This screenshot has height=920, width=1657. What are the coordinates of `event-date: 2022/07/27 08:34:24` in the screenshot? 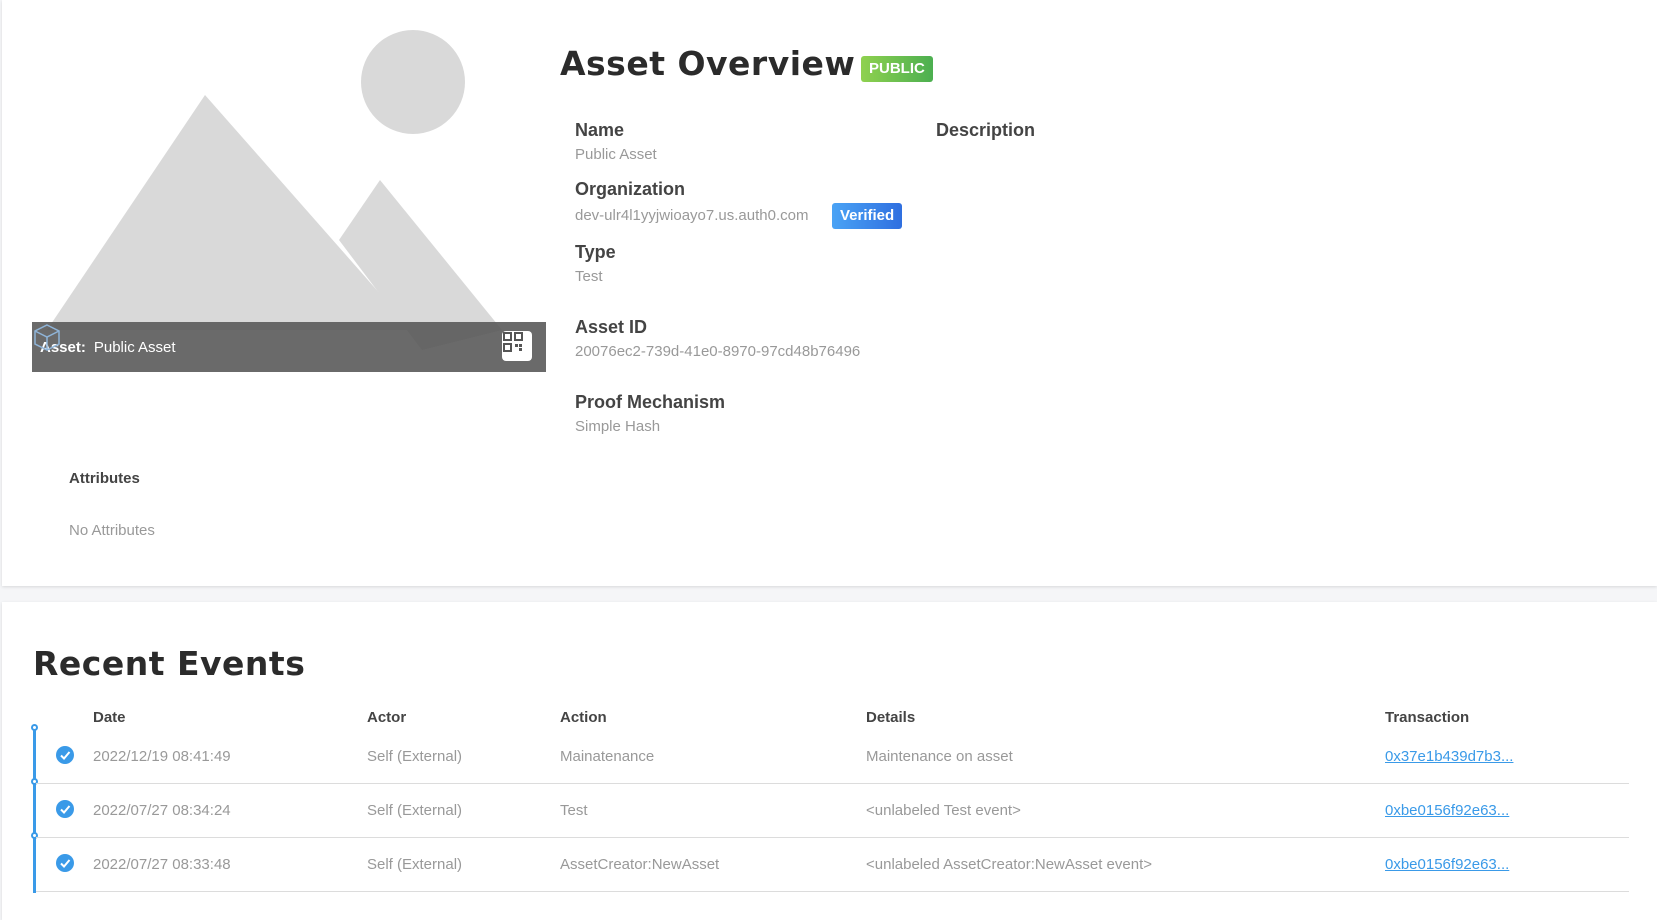 It's located at (162, 810).